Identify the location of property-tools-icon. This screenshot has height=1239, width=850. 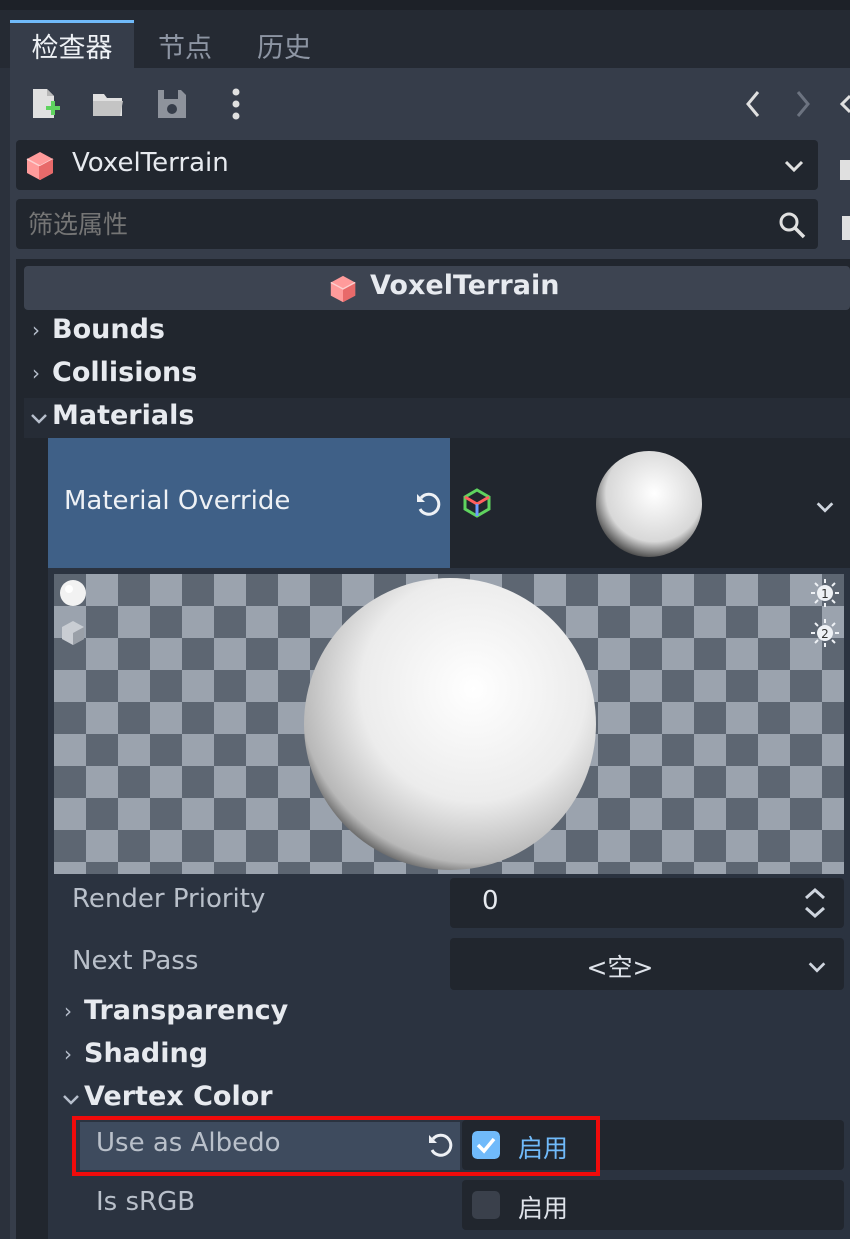
(842, 227).